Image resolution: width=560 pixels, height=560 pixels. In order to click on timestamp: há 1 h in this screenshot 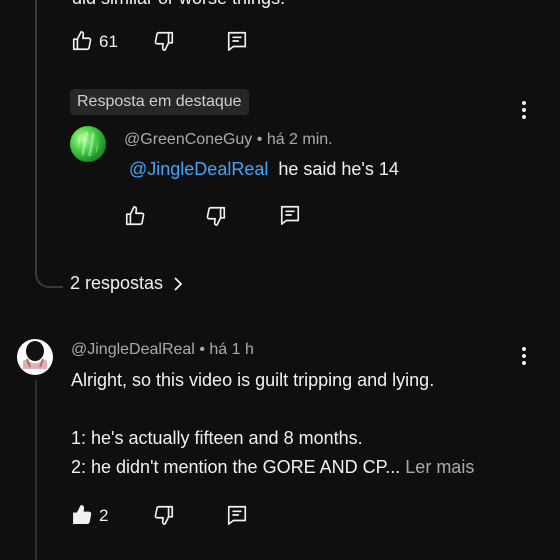, I will do `click(231, 349)`.